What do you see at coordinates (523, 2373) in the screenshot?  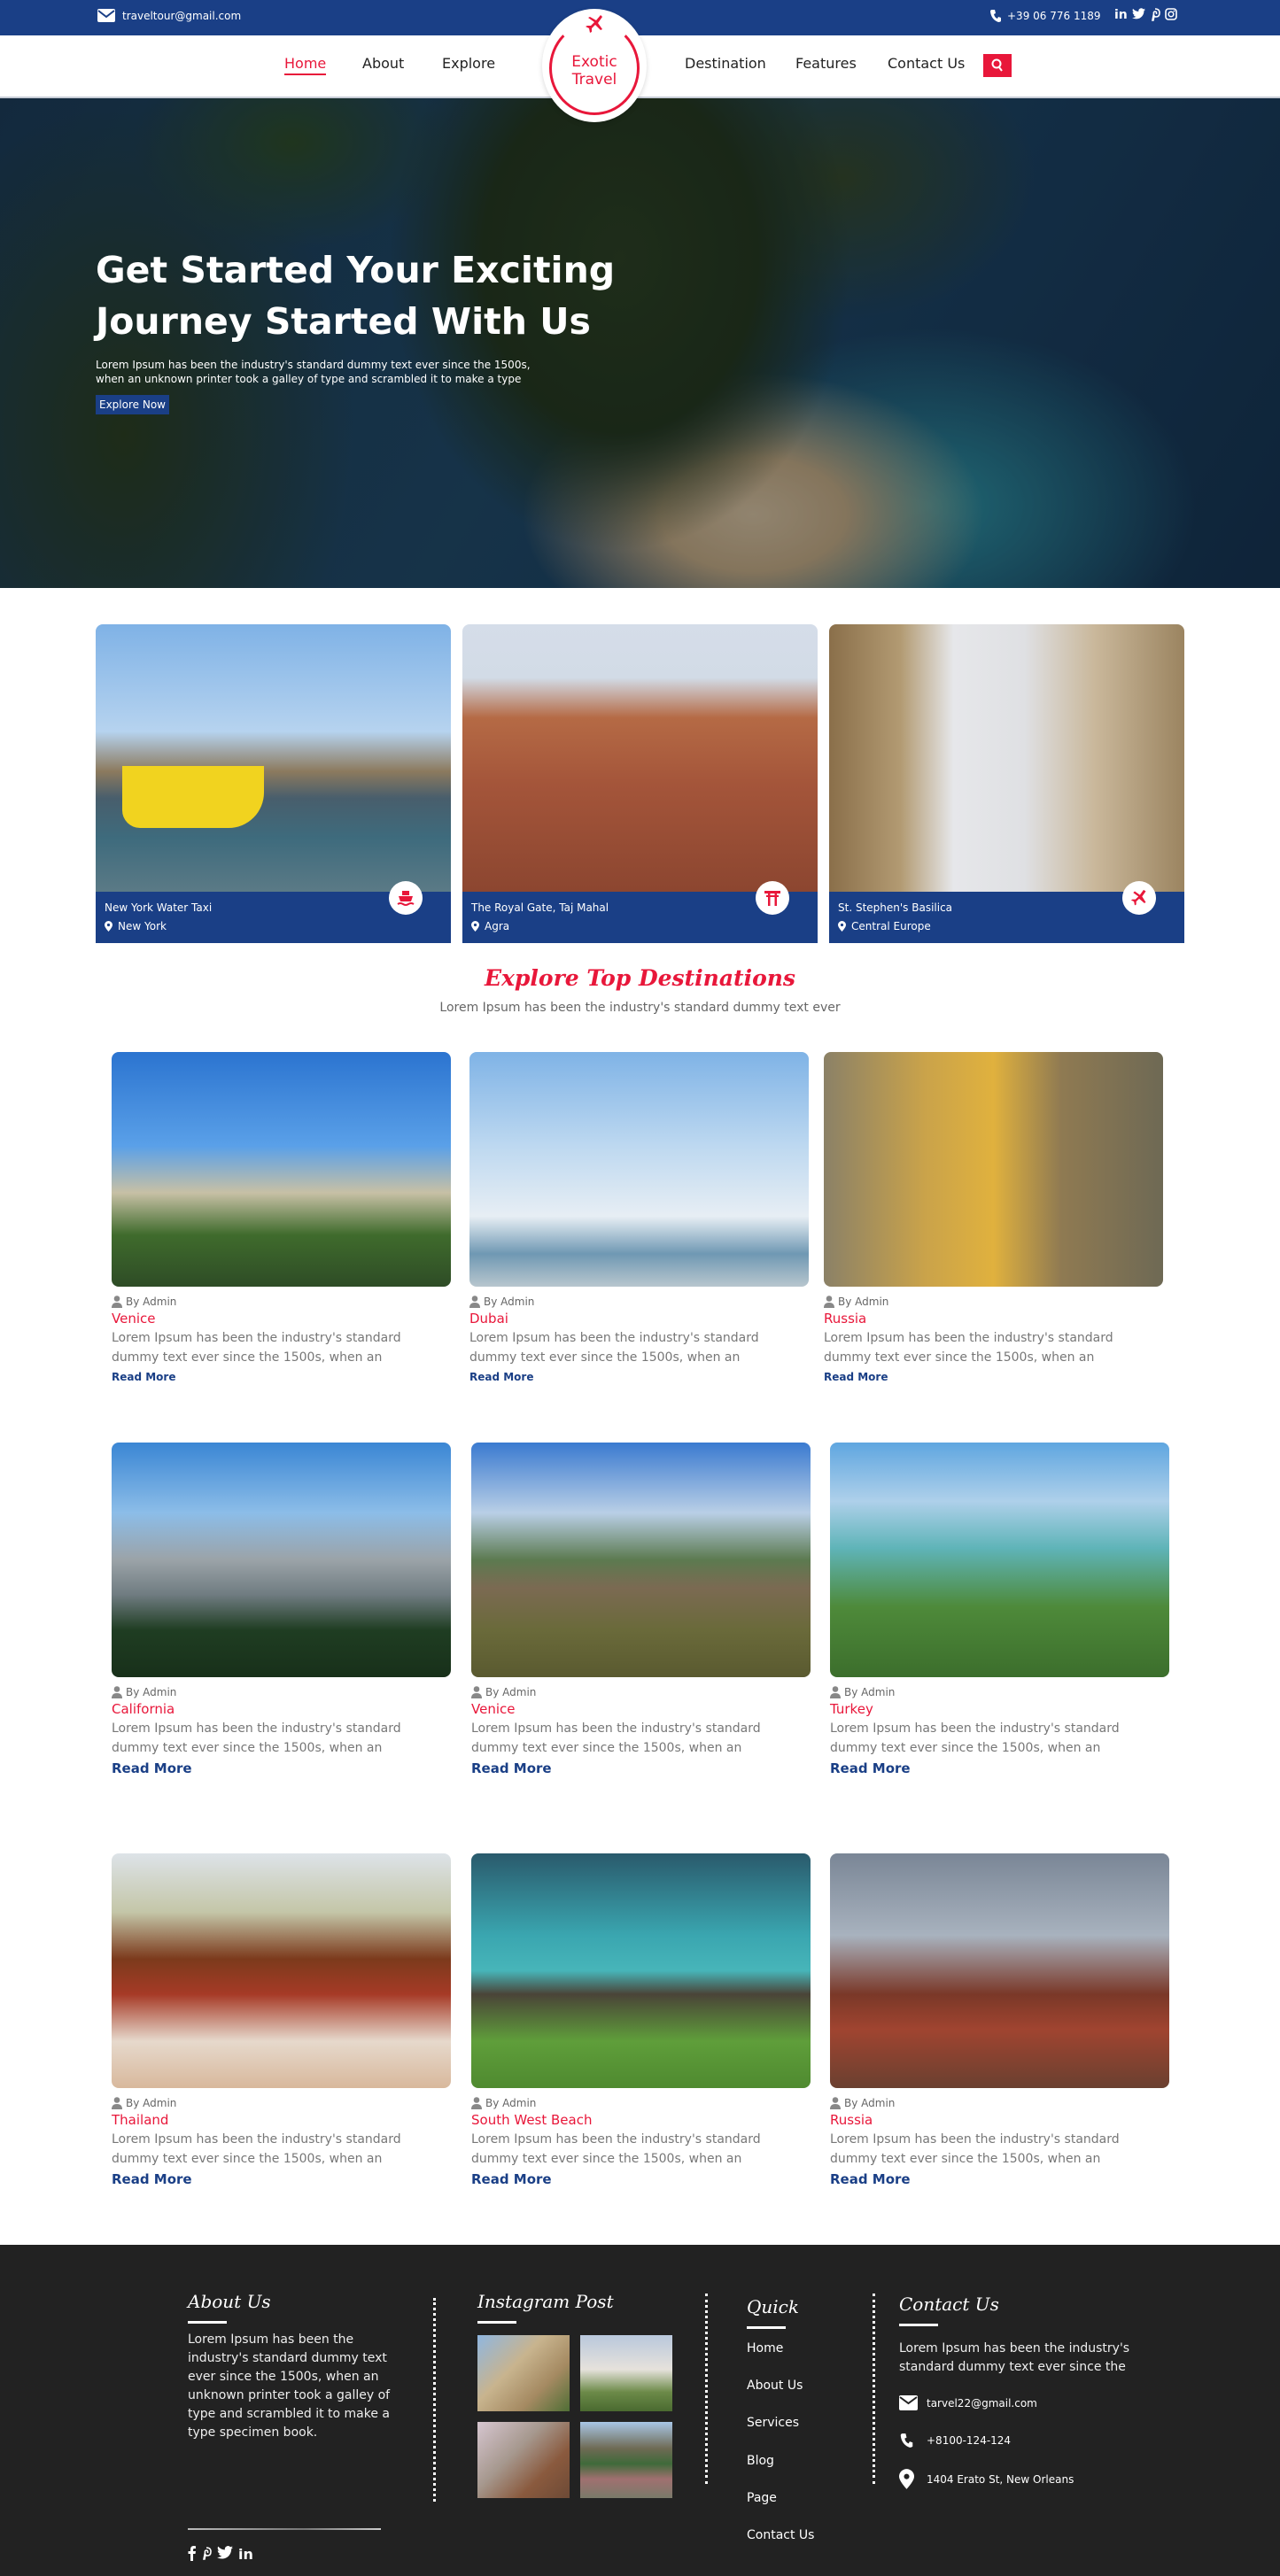 I see `instagram-thumb-colosseum` at bounding box center [523, 2373].